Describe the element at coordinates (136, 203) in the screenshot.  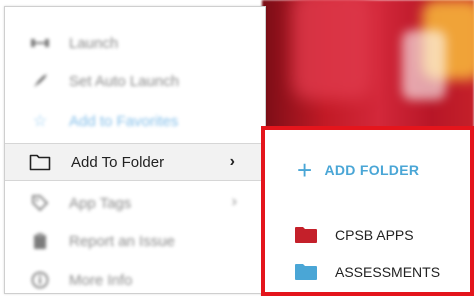
I see `menu-item-app-tags: App Tags ›` at that location.